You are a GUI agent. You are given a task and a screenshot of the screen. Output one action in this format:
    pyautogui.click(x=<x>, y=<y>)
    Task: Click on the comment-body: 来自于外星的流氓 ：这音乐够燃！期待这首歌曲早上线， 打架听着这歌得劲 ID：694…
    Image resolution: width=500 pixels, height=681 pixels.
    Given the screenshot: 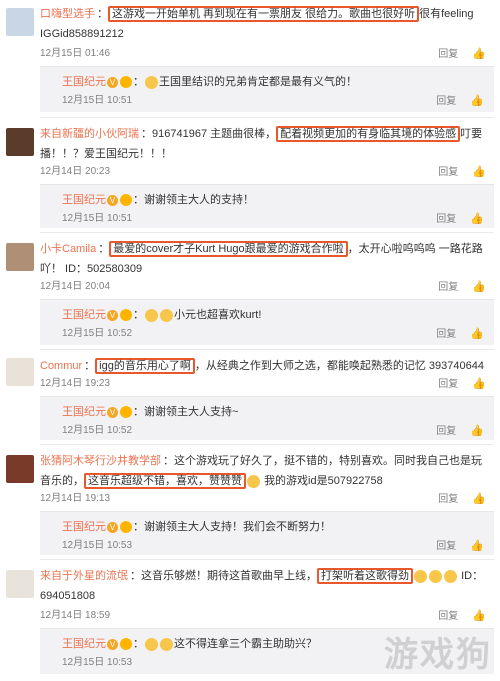 What is the action you would take?
    pyautogui.click(x=265, y=586)
    